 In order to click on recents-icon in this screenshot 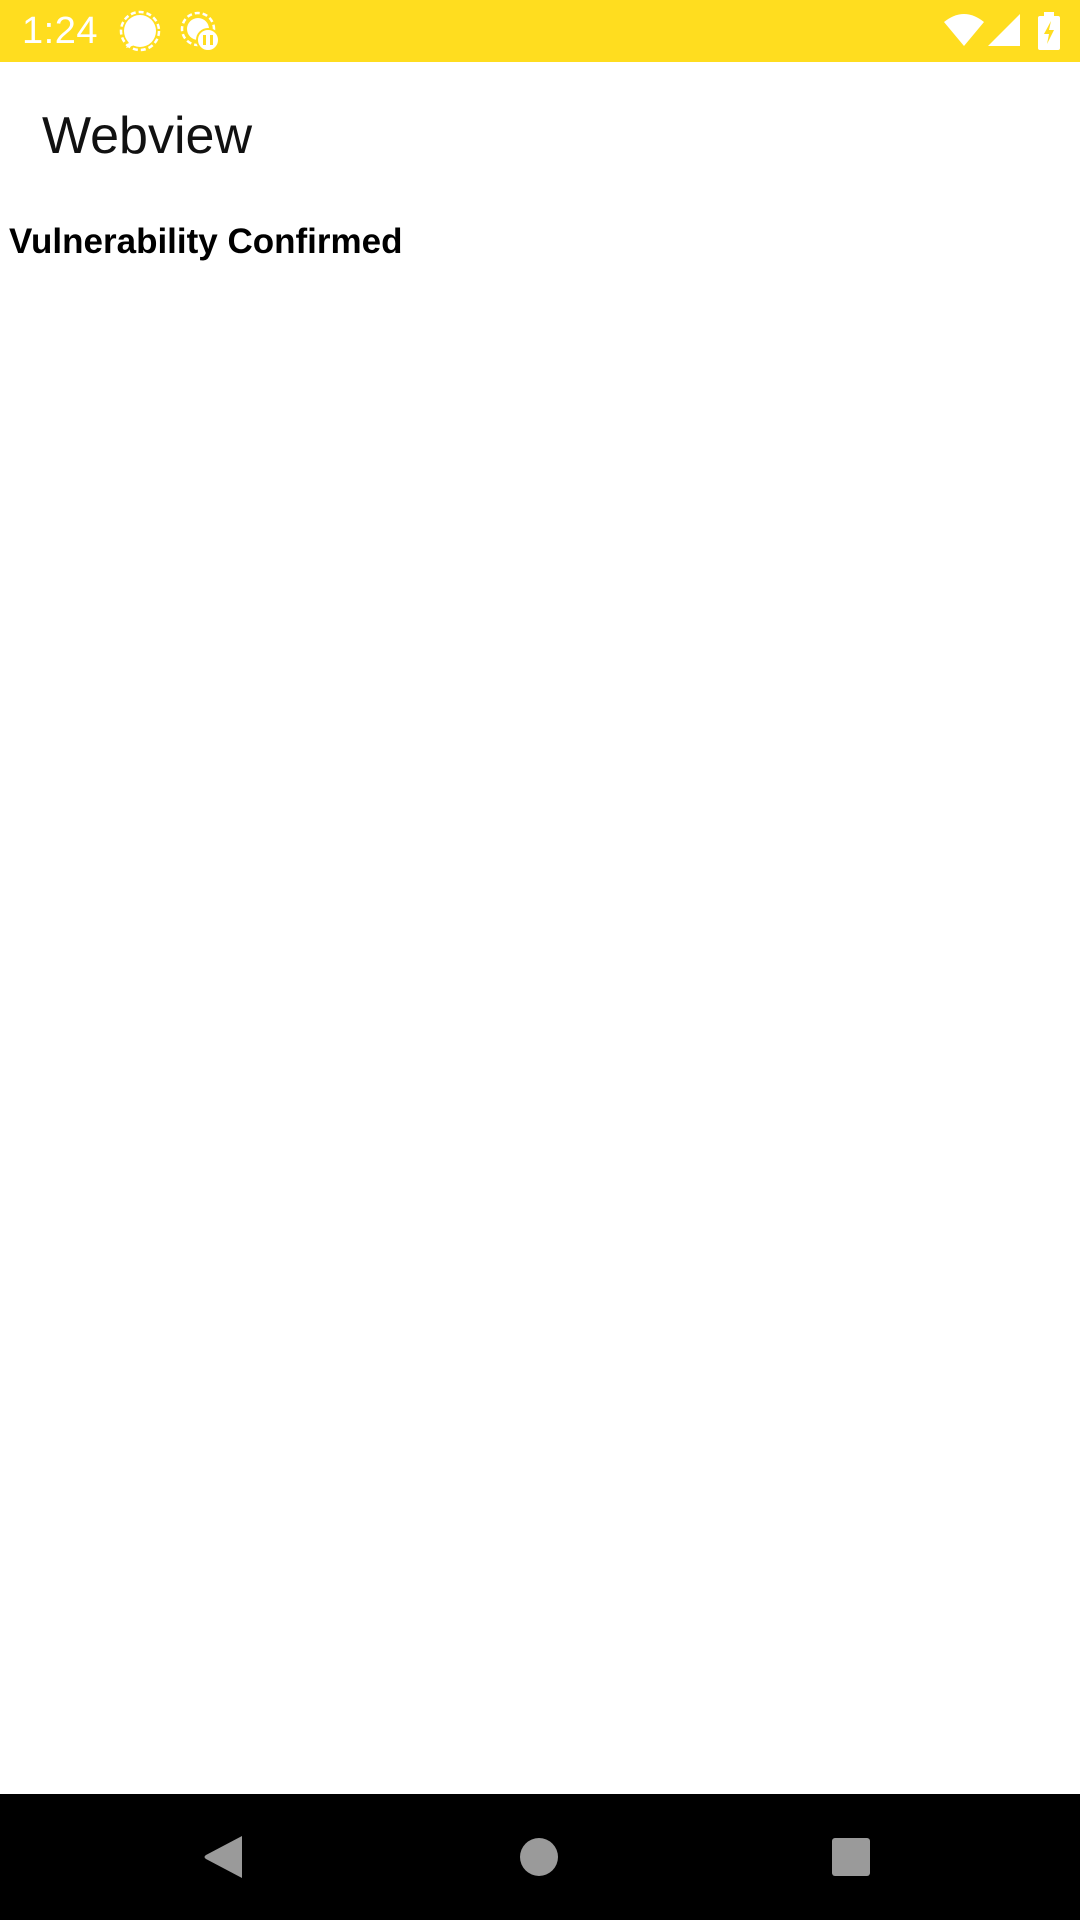, I will do `click(851, 1857)`.